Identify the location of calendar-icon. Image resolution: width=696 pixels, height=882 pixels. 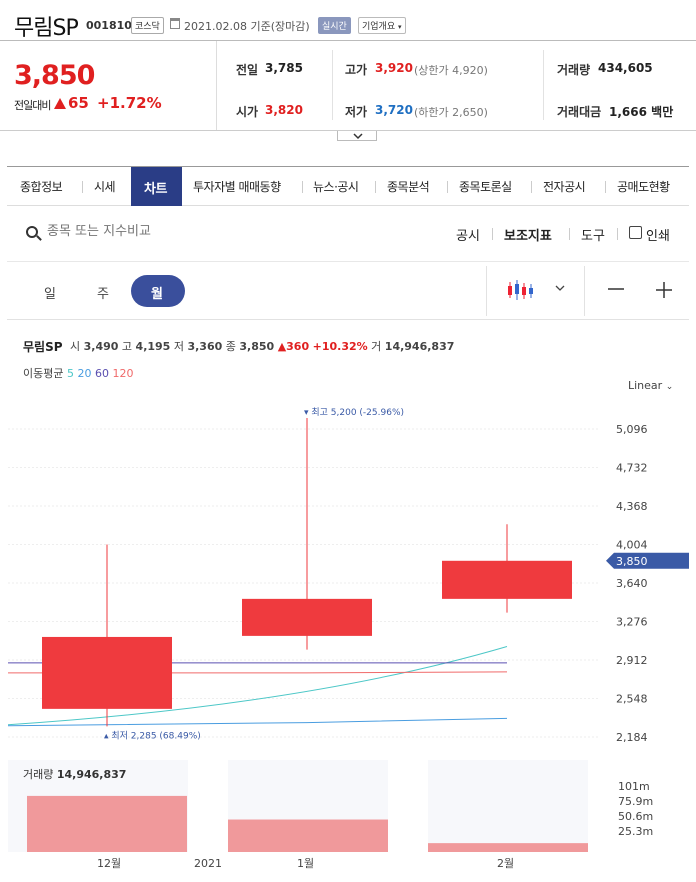
(175, 23).